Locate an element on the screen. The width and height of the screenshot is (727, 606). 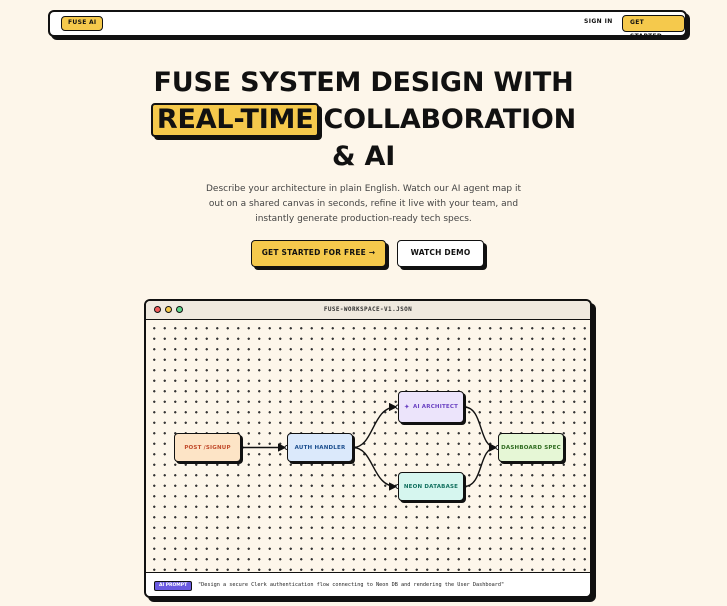
top-nav: FUSE AI SIGN IN GET STARTED is located at coordinates (367, 25).